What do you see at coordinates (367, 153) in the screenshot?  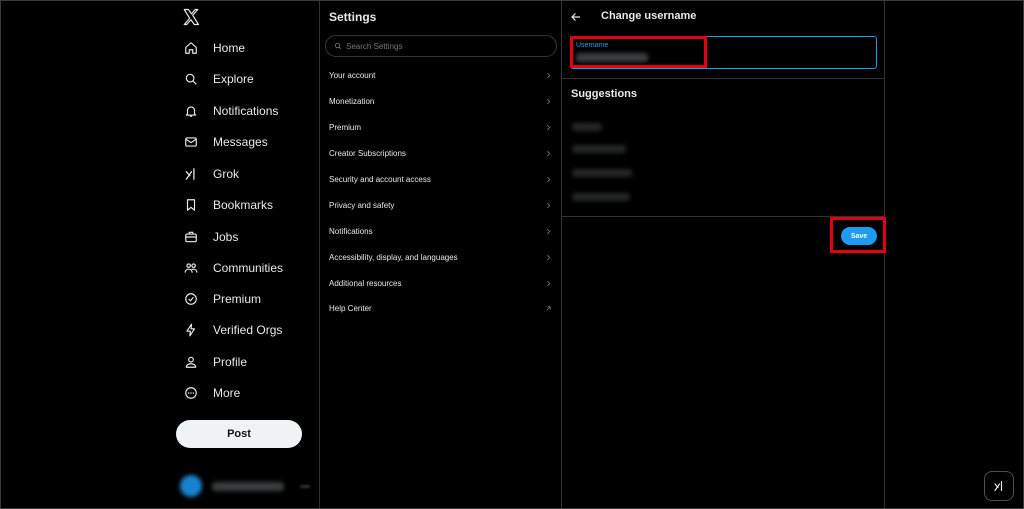 I see `settings-item-label: Creator Subscriptions` at bounding box center [367, 153].